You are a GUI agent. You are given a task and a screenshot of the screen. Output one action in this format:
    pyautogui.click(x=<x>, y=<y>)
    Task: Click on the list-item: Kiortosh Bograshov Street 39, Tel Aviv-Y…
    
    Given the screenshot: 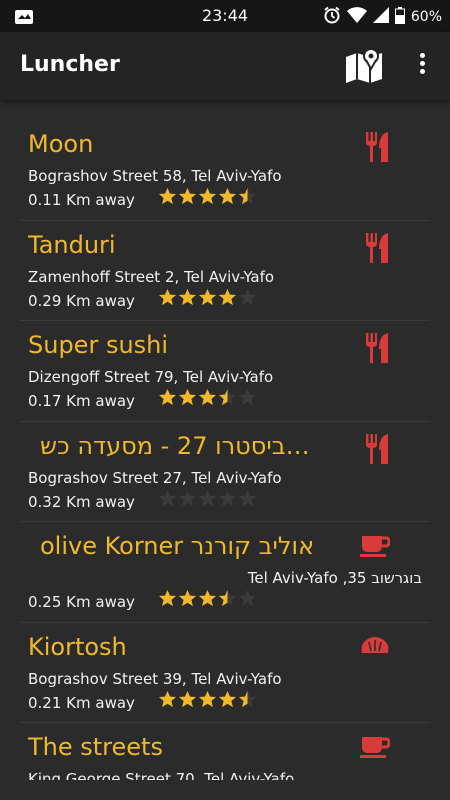 What is the action you would take?
    pyautogui.click(x=225, y=673)
    